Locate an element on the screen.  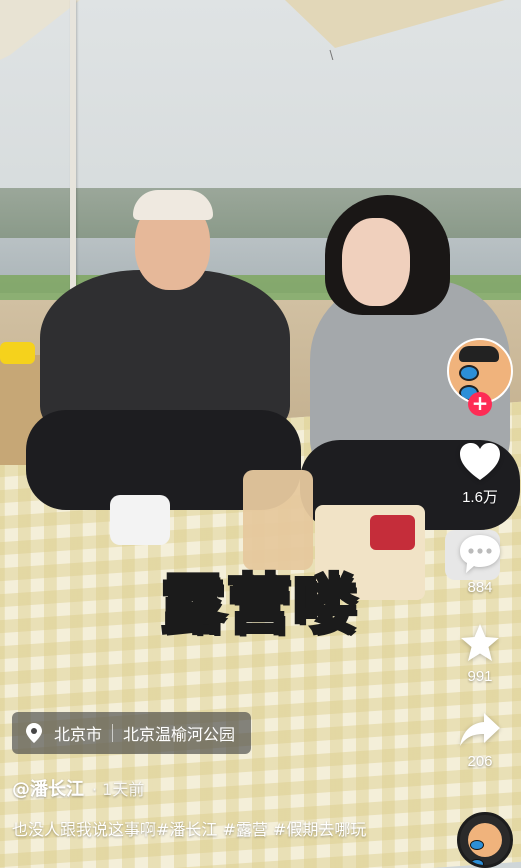
author-username: @潘长江 is located at coordinates (48, 788).